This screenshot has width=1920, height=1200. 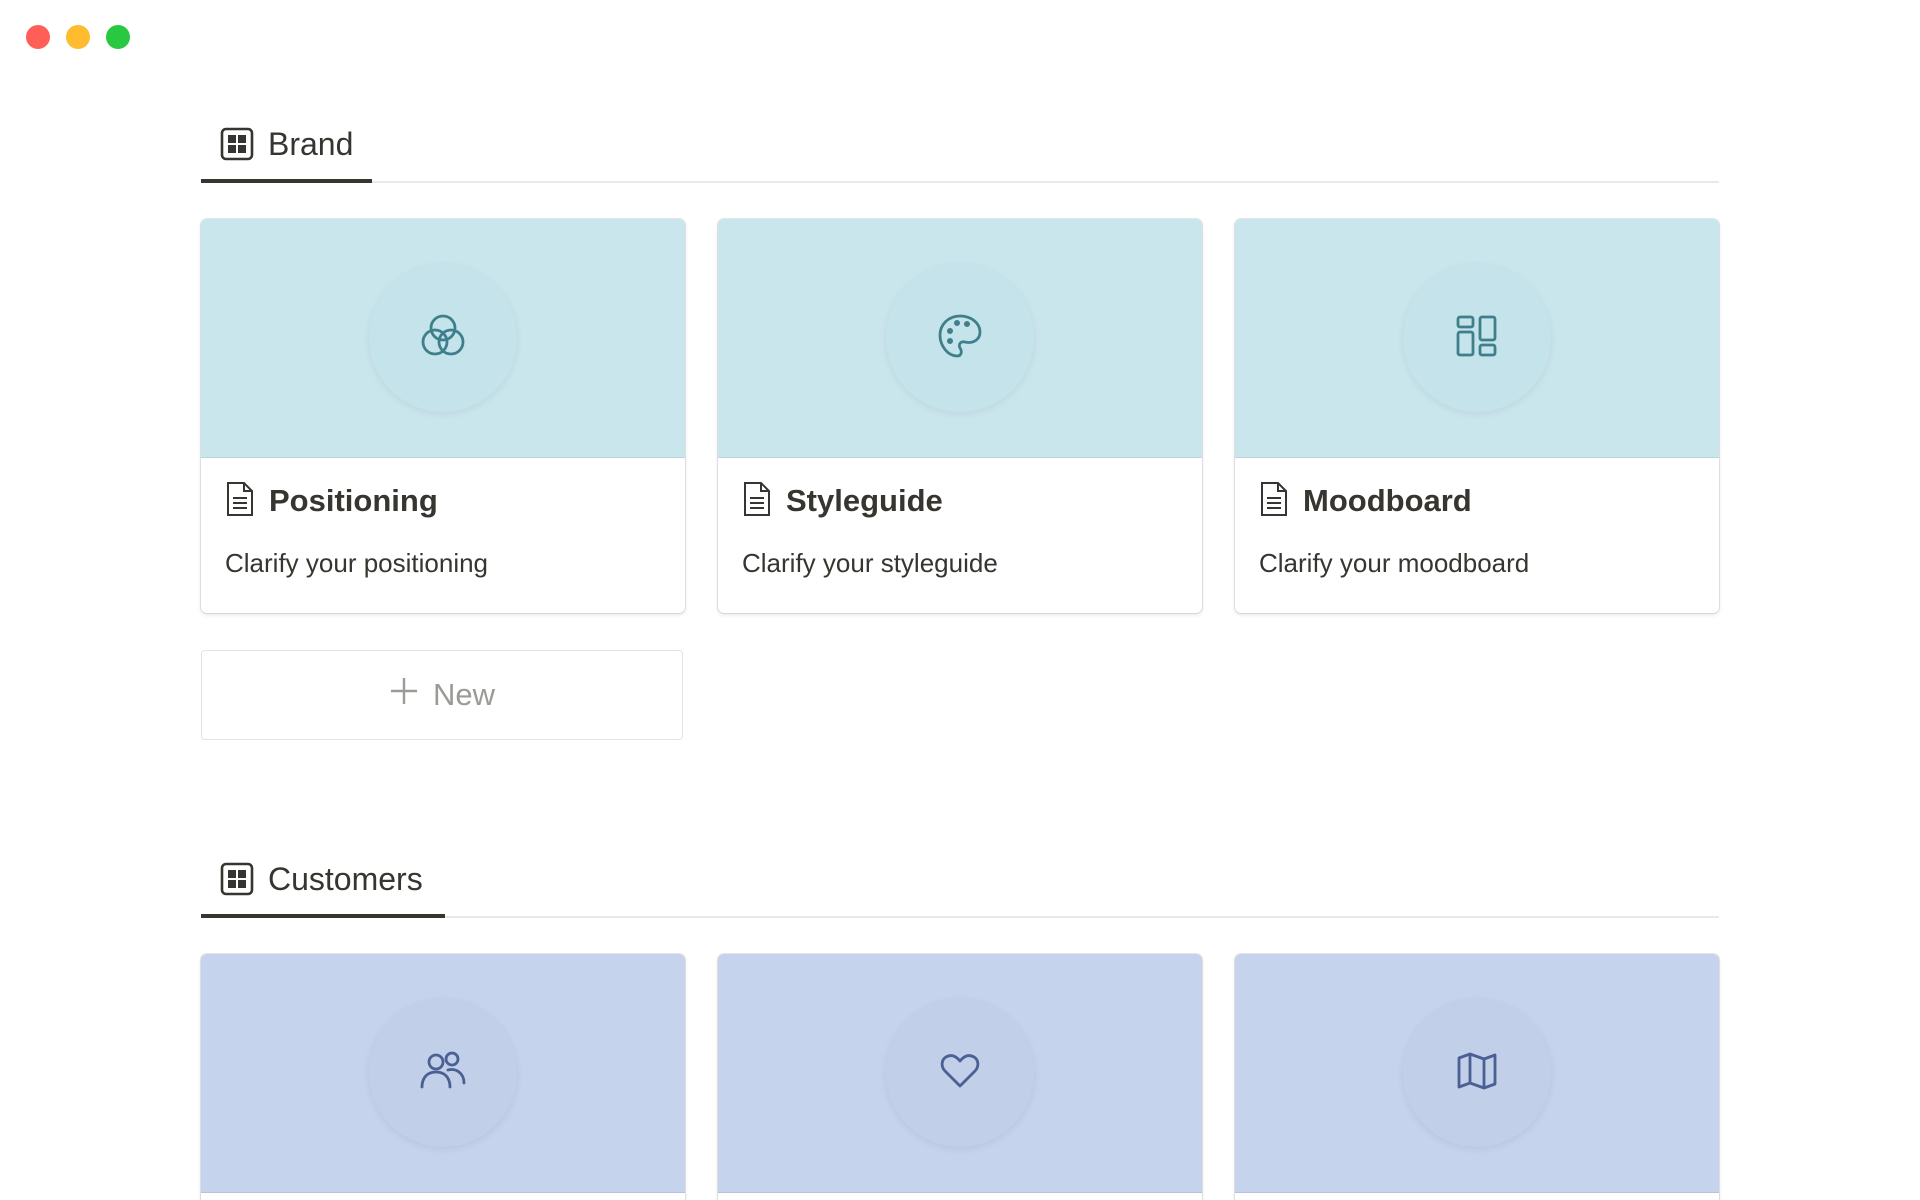 I want to click on brand-view-tabs: Brand, so click(x=960, y=145).